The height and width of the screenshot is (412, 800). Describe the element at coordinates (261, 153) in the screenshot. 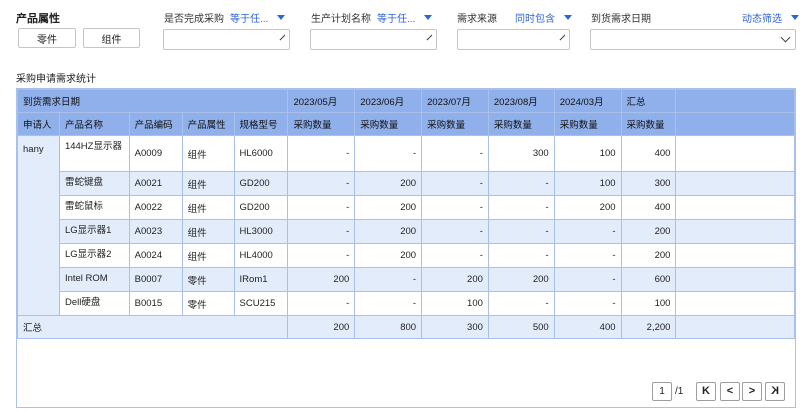

I see `model-cell: HL6000` at that location.